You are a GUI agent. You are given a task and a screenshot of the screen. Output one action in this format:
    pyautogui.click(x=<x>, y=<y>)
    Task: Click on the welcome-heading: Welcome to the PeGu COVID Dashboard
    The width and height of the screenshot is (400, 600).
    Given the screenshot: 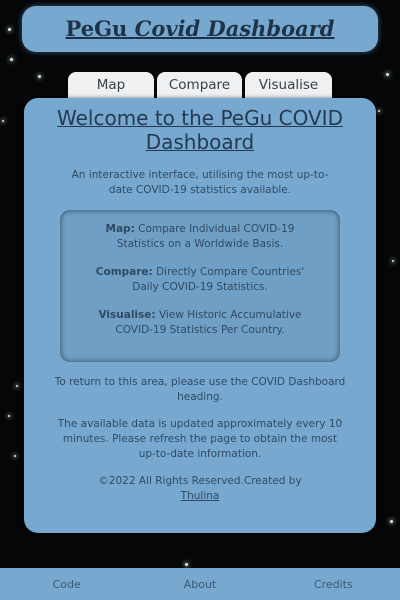 What is the action you would take?
    pyautogui.click(x=200, y=130)
    